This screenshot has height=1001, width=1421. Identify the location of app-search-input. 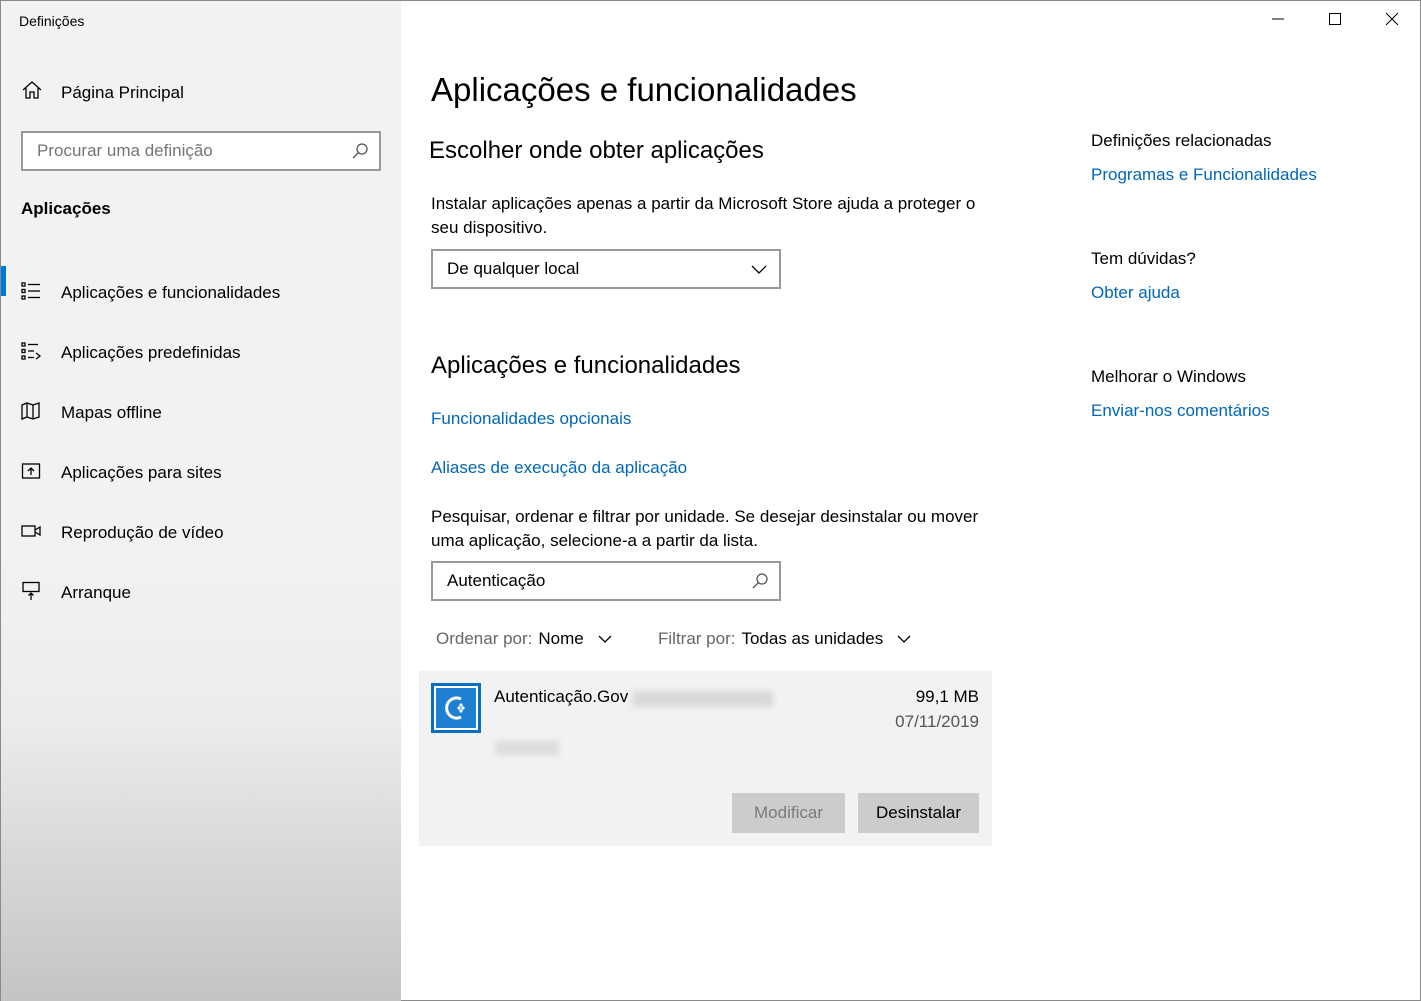
(588, 581).